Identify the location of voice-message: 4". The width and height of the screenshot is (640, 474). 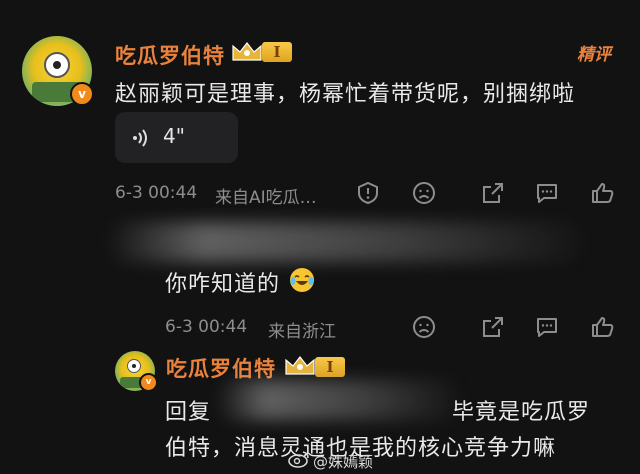
(176, 137).